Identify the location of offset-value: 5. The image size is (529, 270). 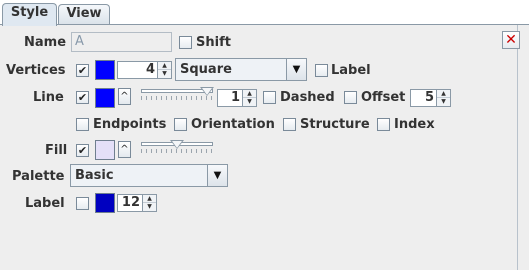
(429, 97).